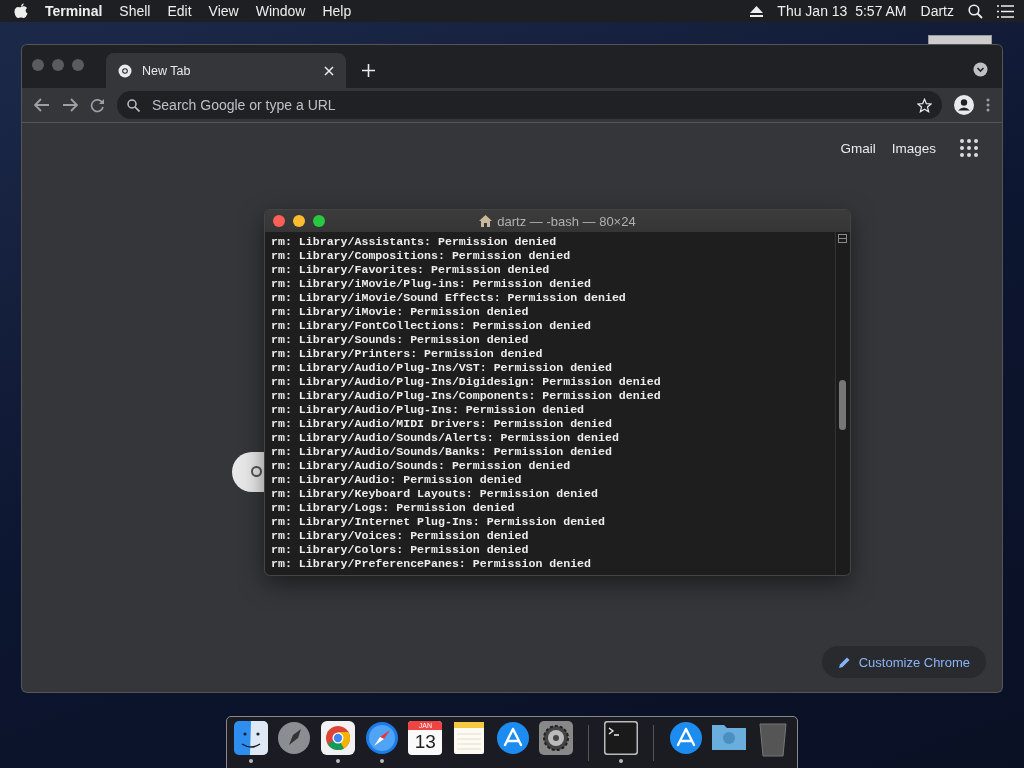  What do you see at coordinates (135, 11) in the screenshot?
I see `menu-item: Shell` at bounding box center [135, 11].